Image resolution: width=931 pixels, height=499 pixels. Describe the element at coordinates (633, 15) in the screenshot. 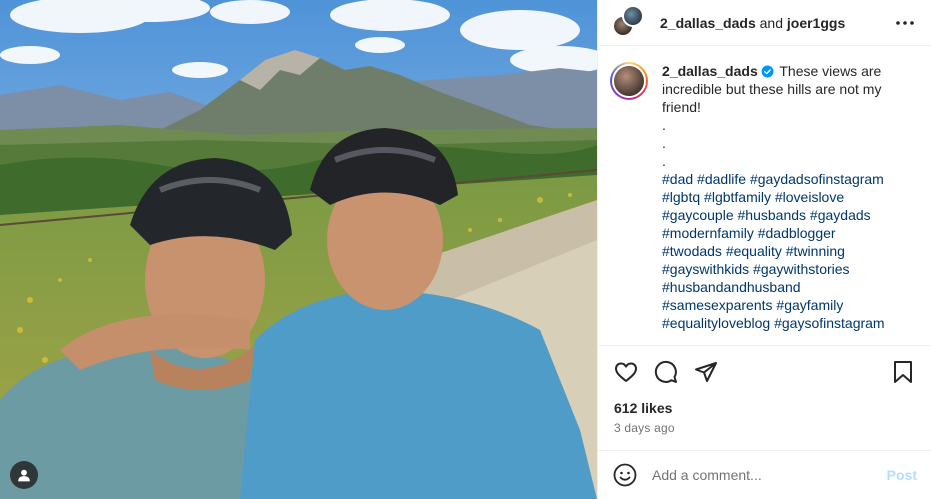

I see `avatar` at that location.